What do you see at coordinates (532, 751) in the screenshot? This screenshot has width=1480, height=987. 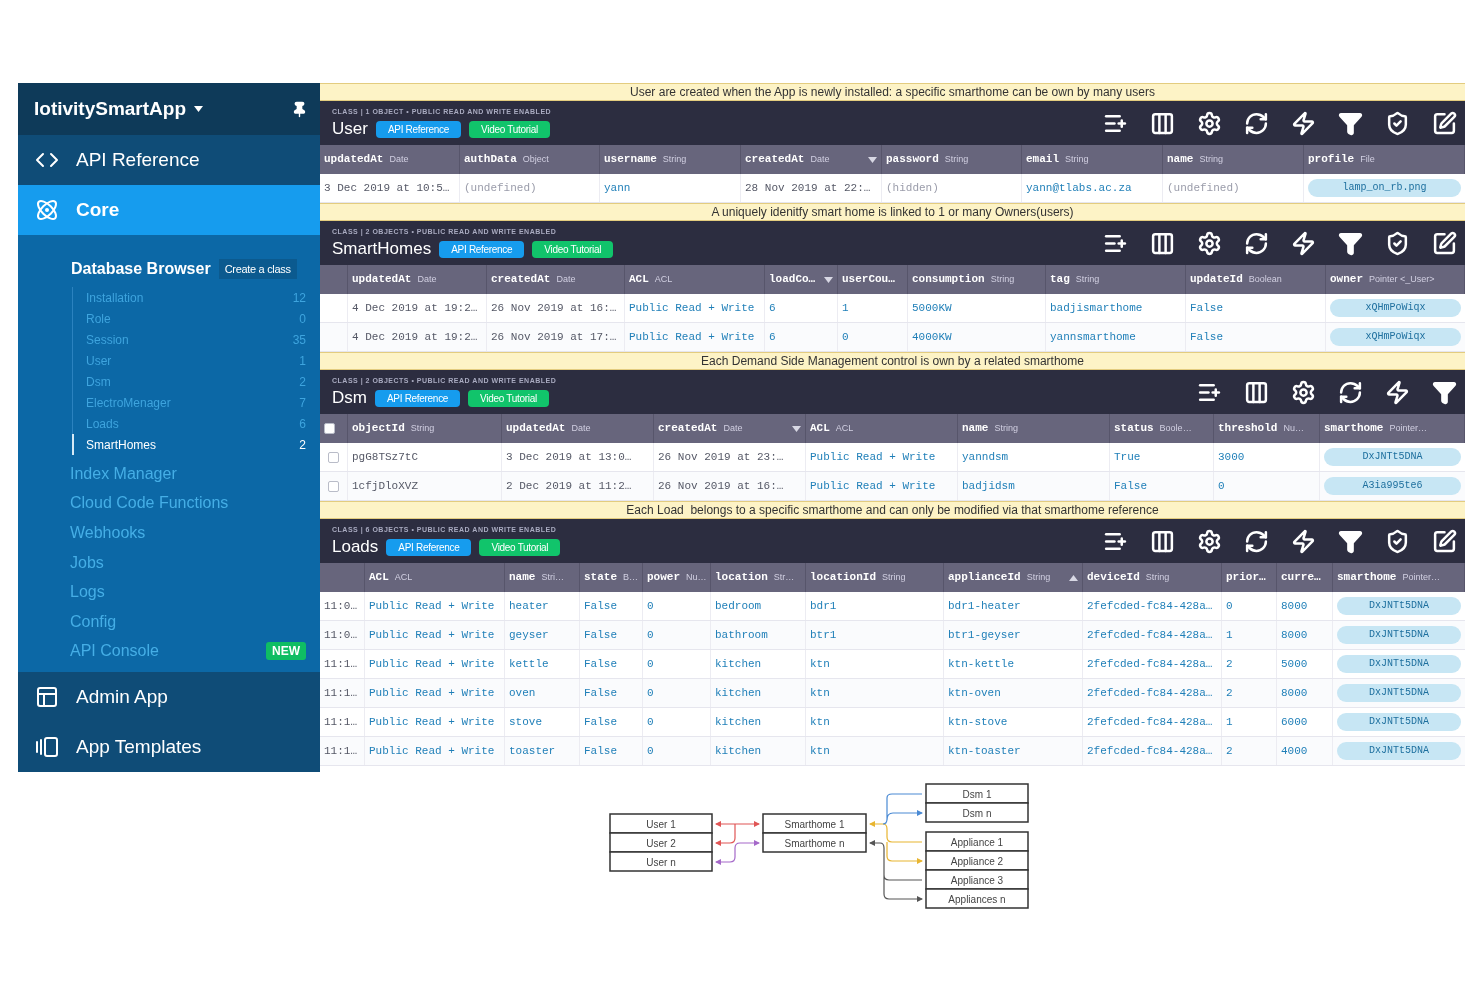 I see `table-cell-text: toaster` at bounding box center [532, 751].